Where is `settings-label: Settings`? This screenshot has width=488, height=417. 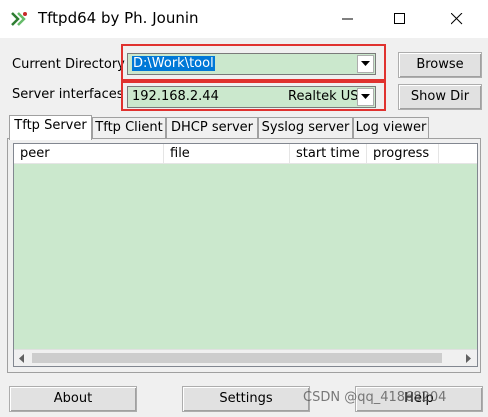 settings-label: Settings is located at coordinates (246, 398).